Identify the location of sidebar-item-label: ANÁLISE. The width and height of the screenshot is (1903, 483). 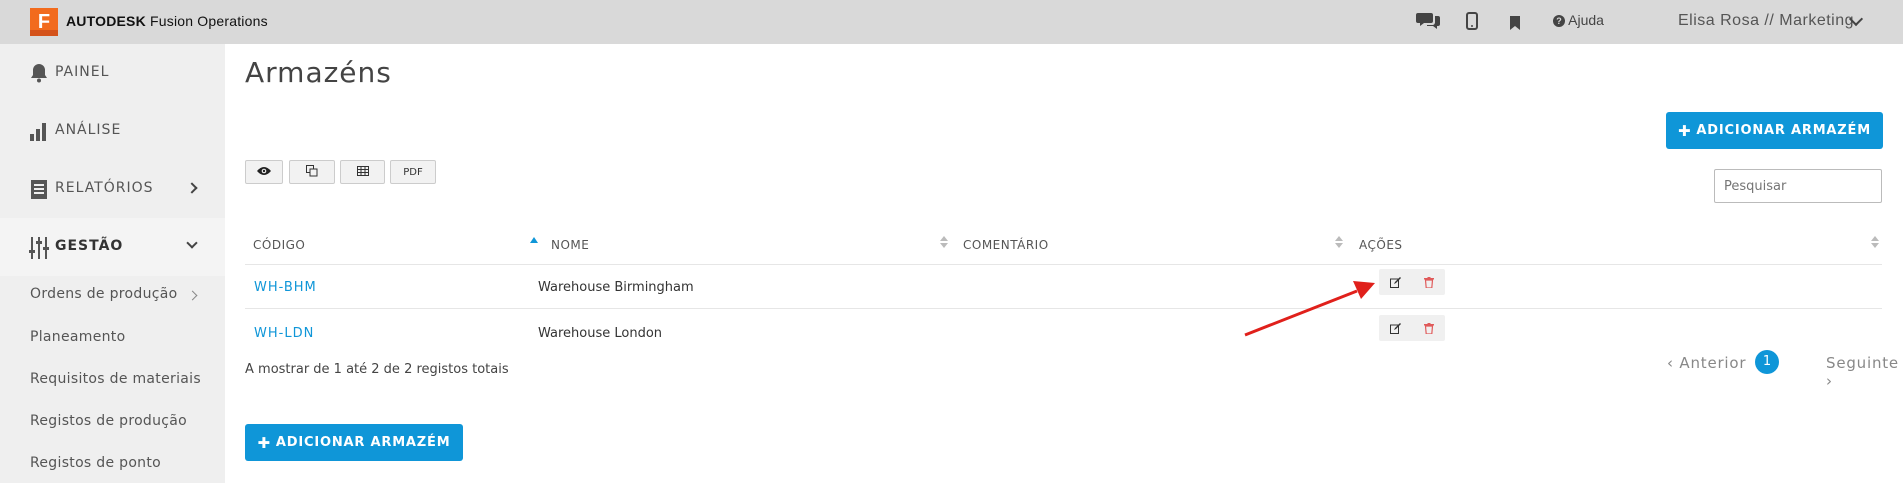
(88, 130).